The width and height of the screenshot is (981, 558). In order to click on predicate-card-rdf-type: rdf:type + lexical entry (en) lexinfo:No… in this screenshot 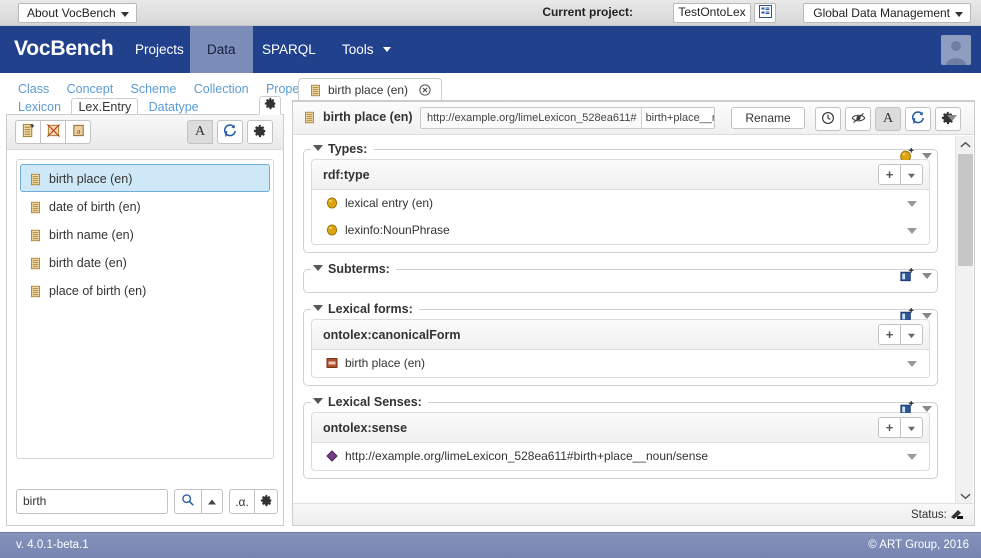, I will do `click(620, 202)`.